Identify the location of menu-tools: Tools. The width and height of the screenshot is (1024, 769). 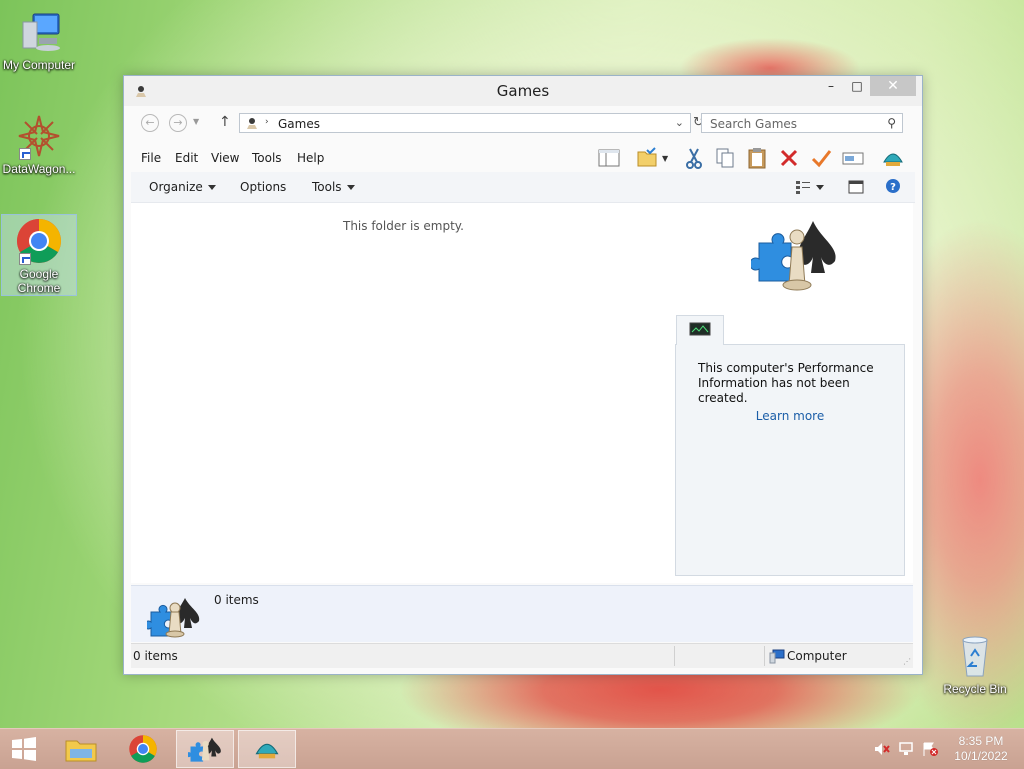
(267, 158).